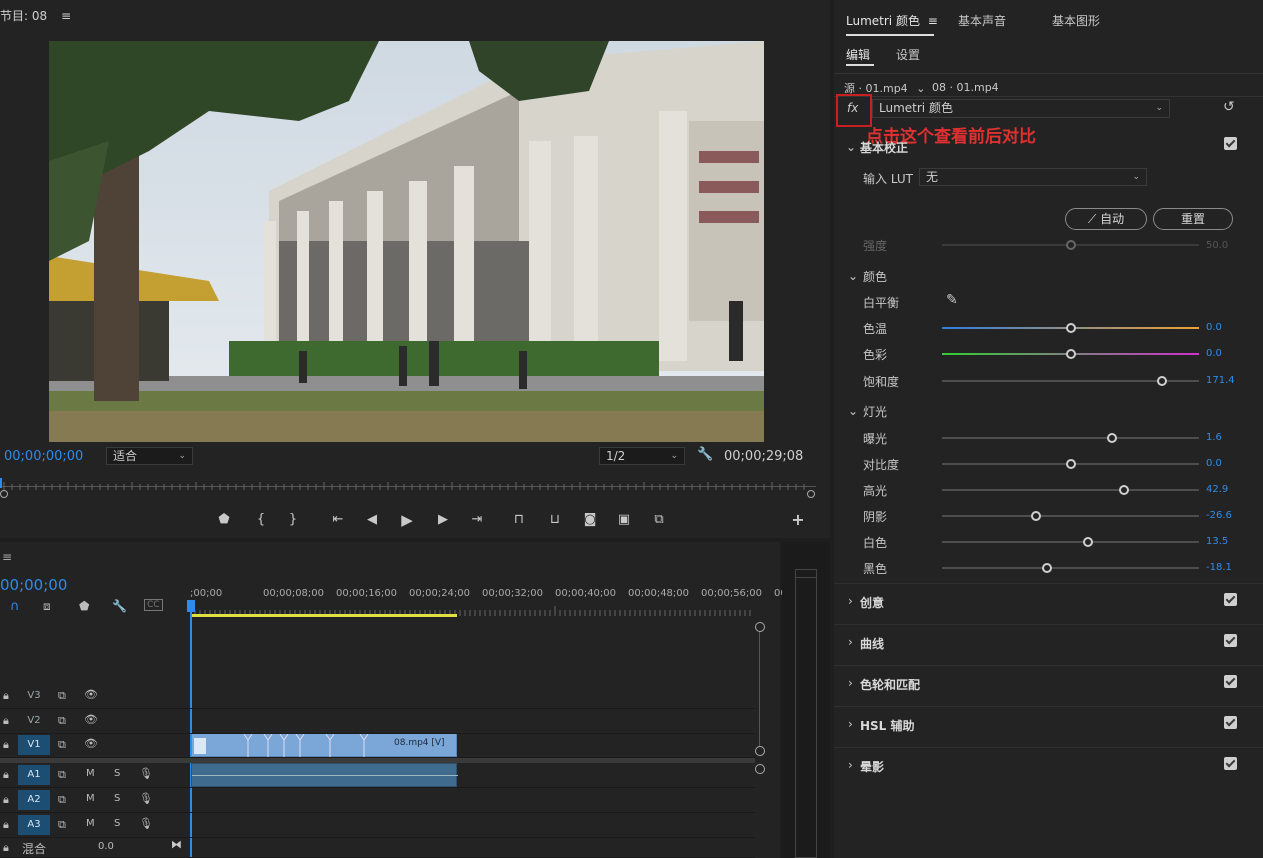 The width and height of the screenshot is (1263, 858). I want to click on track-name: V3, so click(34, 696).